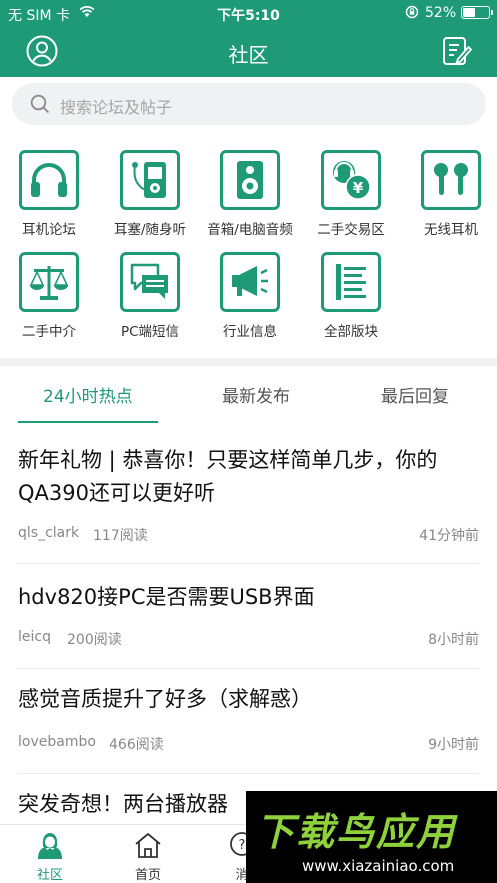  Describe the element at coordinates (453, 640) in the screenshot. I see `post-time: 8小时前` at that location.